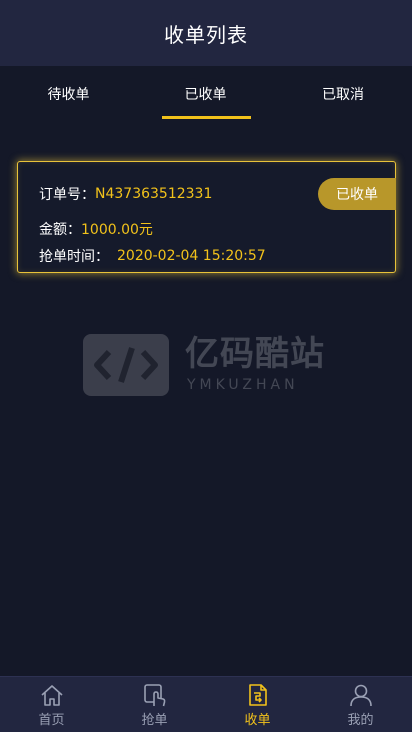  Describe the element at coordinates (51, 720) in the screenshot. I see `nav-home-label: 首页` at that location.